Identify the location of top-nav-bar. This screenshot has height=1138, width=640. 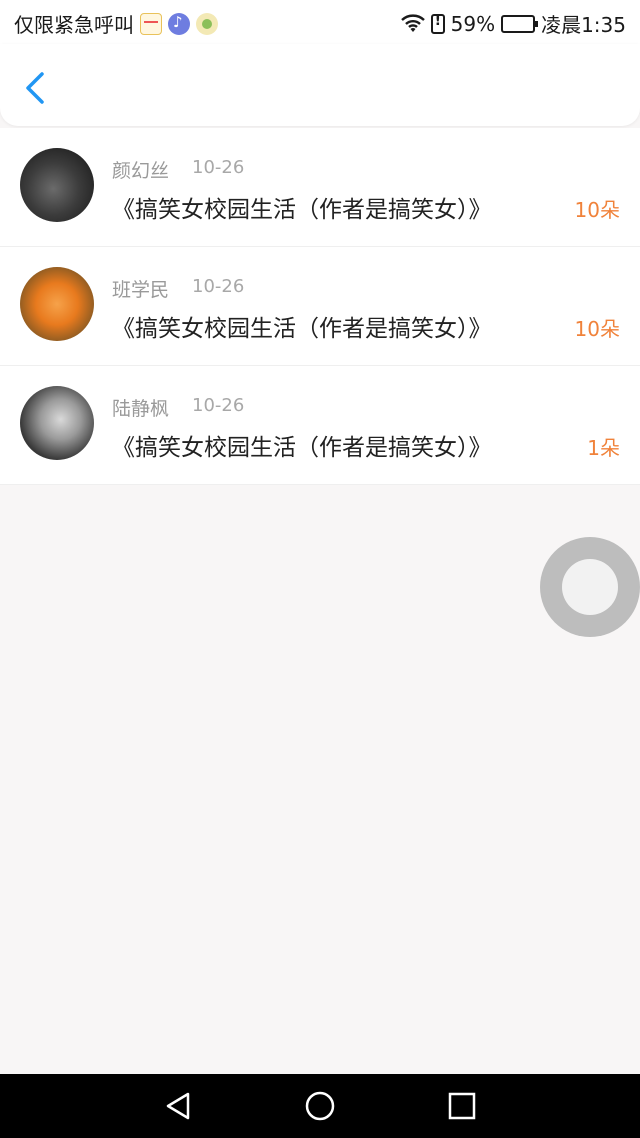
(320, 85).